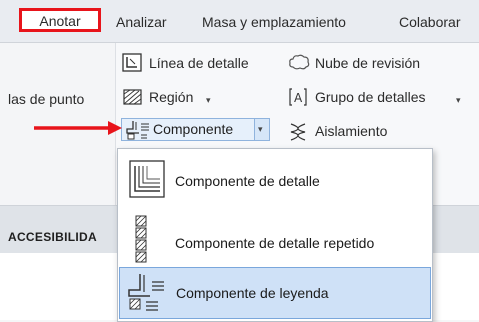 This screenshot has height=322, width=479. I want to click on detail-group-icon: A, so click(298, 97).